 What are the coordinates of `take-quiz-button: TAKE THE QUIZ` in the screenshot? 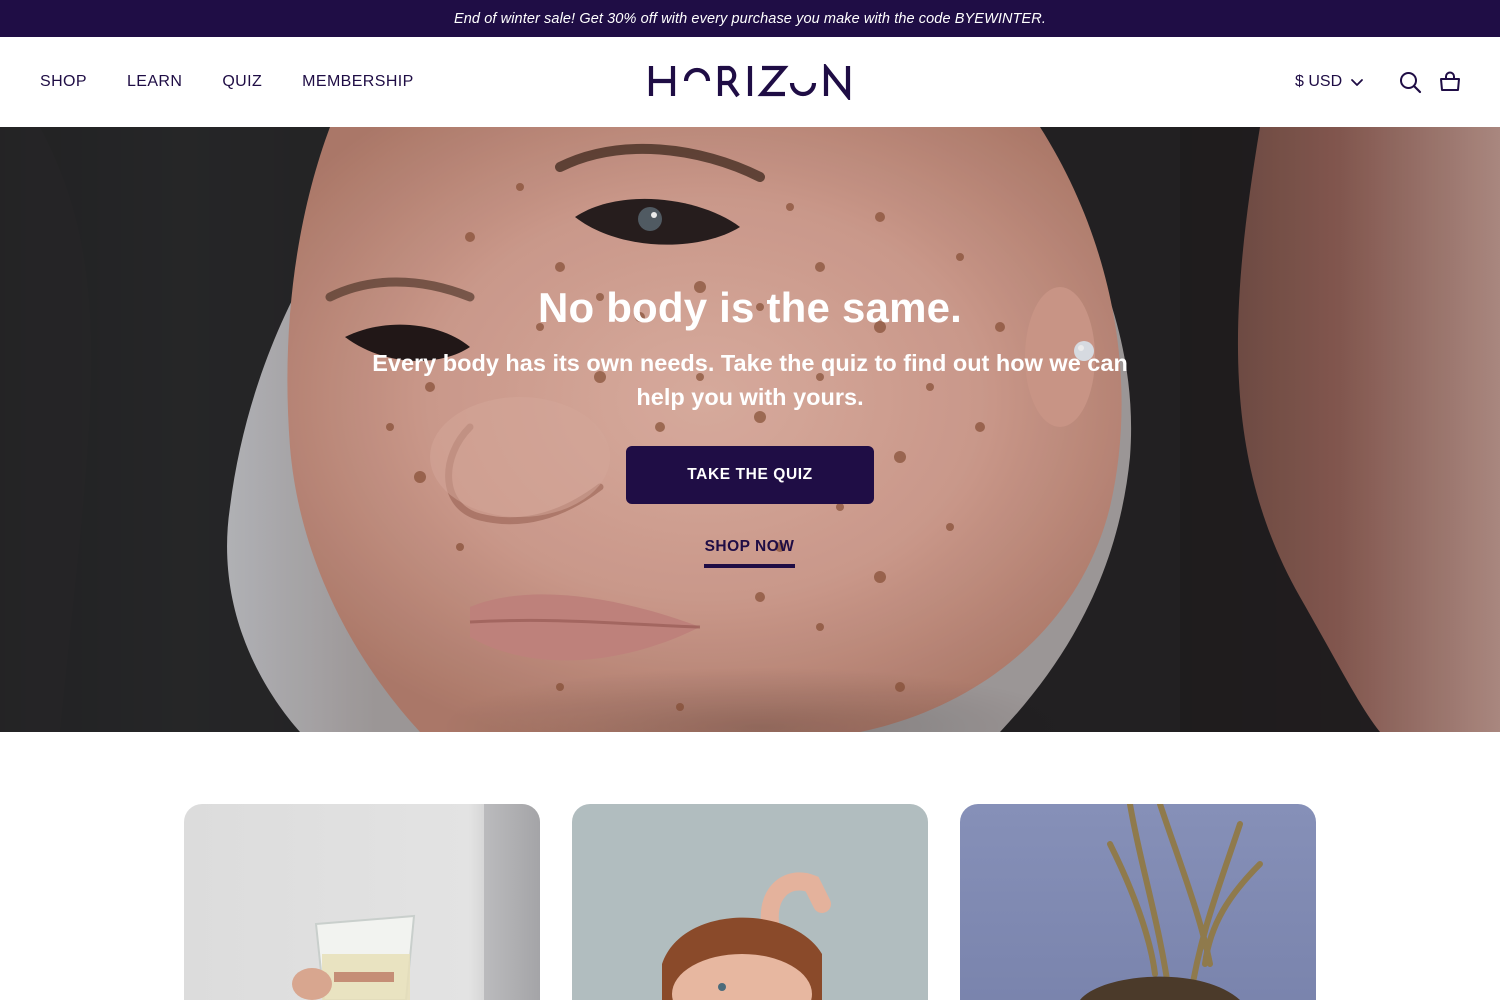 It's located at (750, 475).